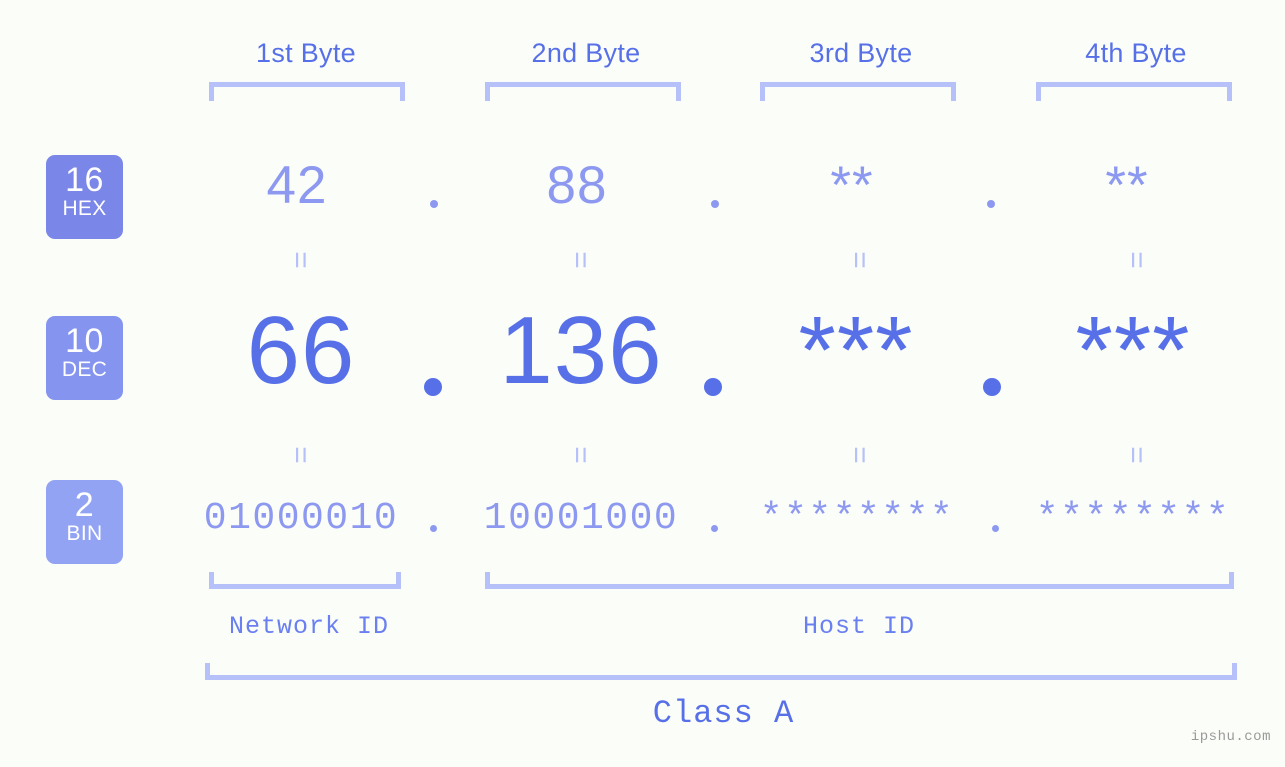  Describe the element at coordinates (861, 53) in the screenshot. I see `byte-header-3: 3rd Byte` at that location.